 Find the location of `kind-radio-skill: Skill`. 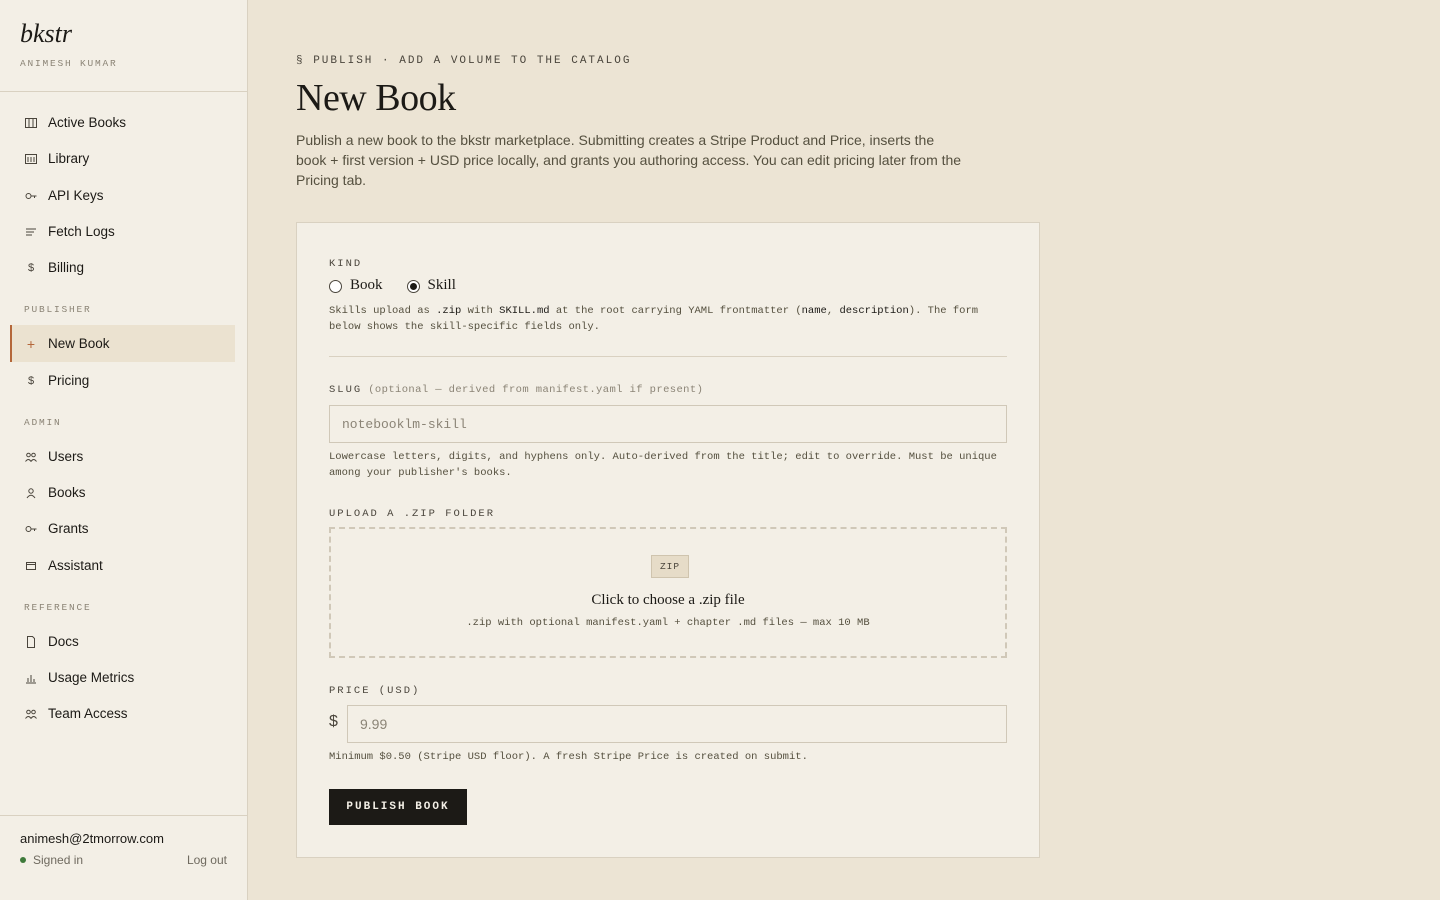

kind-radio-skill: Skill is located at coordinates (431, 285).